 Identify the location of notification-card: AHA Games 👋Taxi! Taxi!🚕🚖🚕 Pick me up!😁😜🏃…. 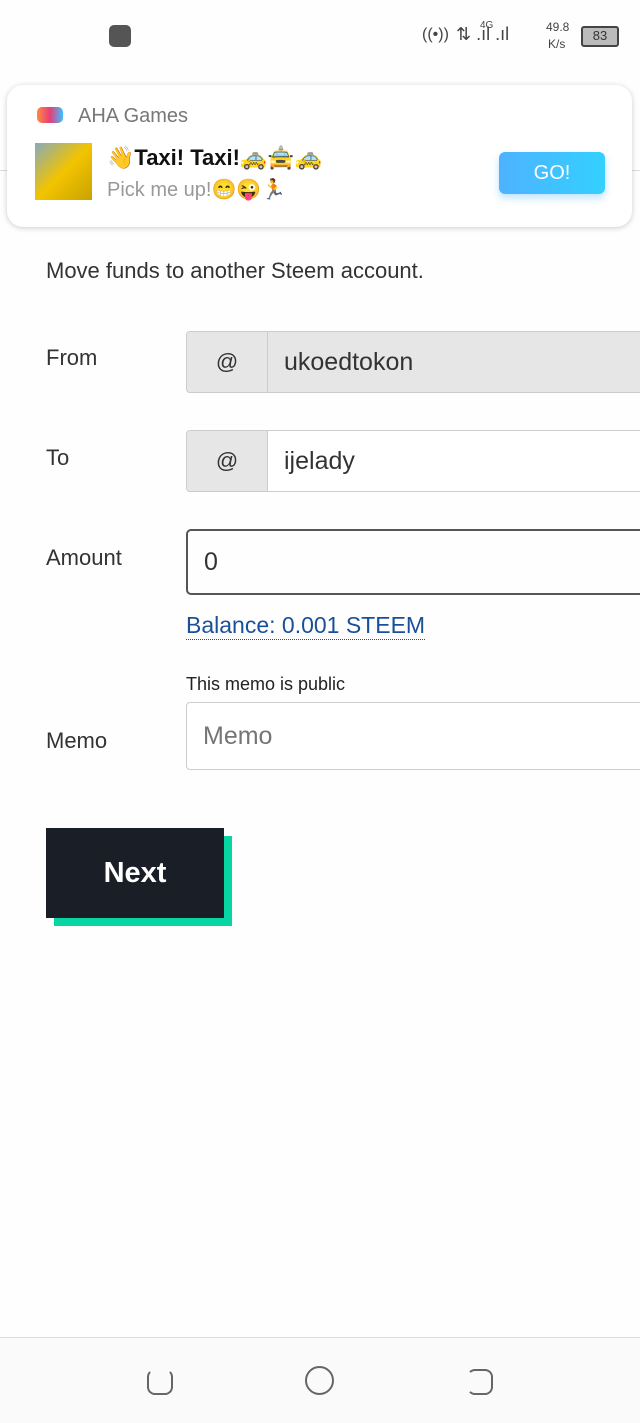
(319, 156).